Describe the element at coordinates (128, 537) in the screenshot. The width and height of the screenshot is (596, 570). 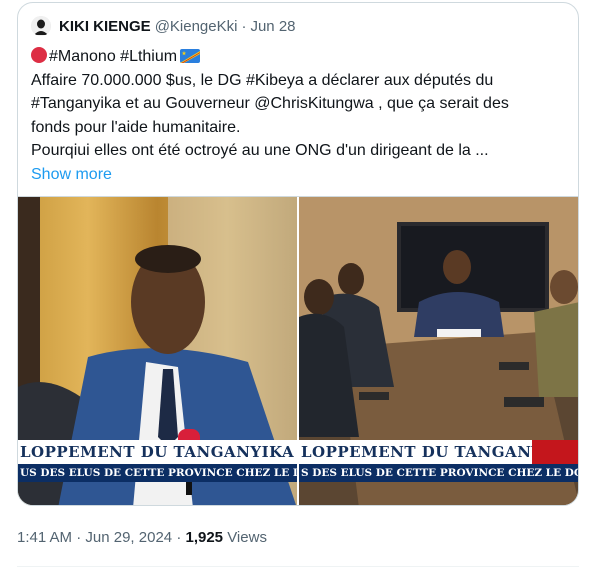
I see `tweet-full-date: Jun 29, 2024` at that location.